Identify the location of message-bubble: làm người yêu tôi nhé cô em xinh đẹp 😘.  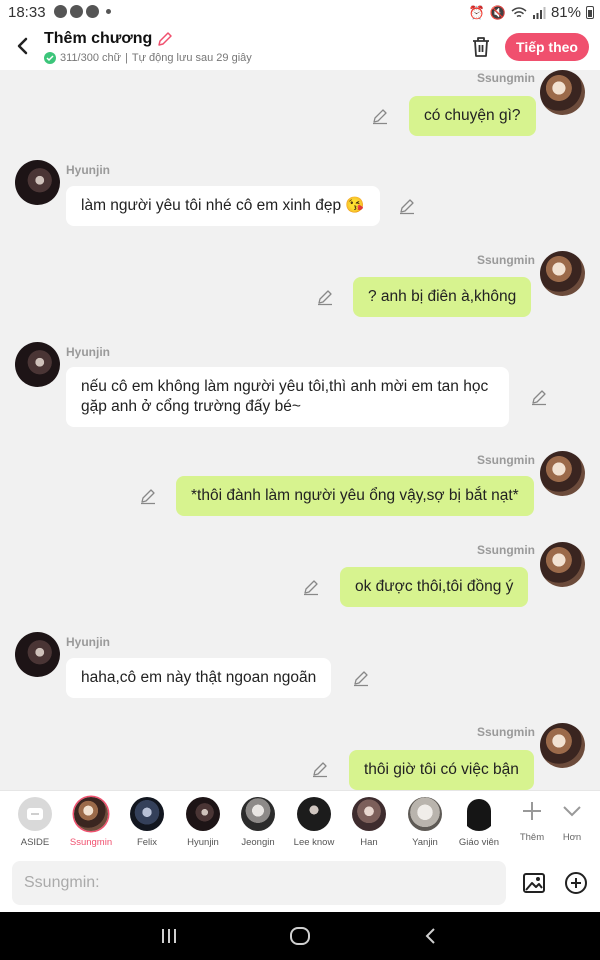
(223, 206).